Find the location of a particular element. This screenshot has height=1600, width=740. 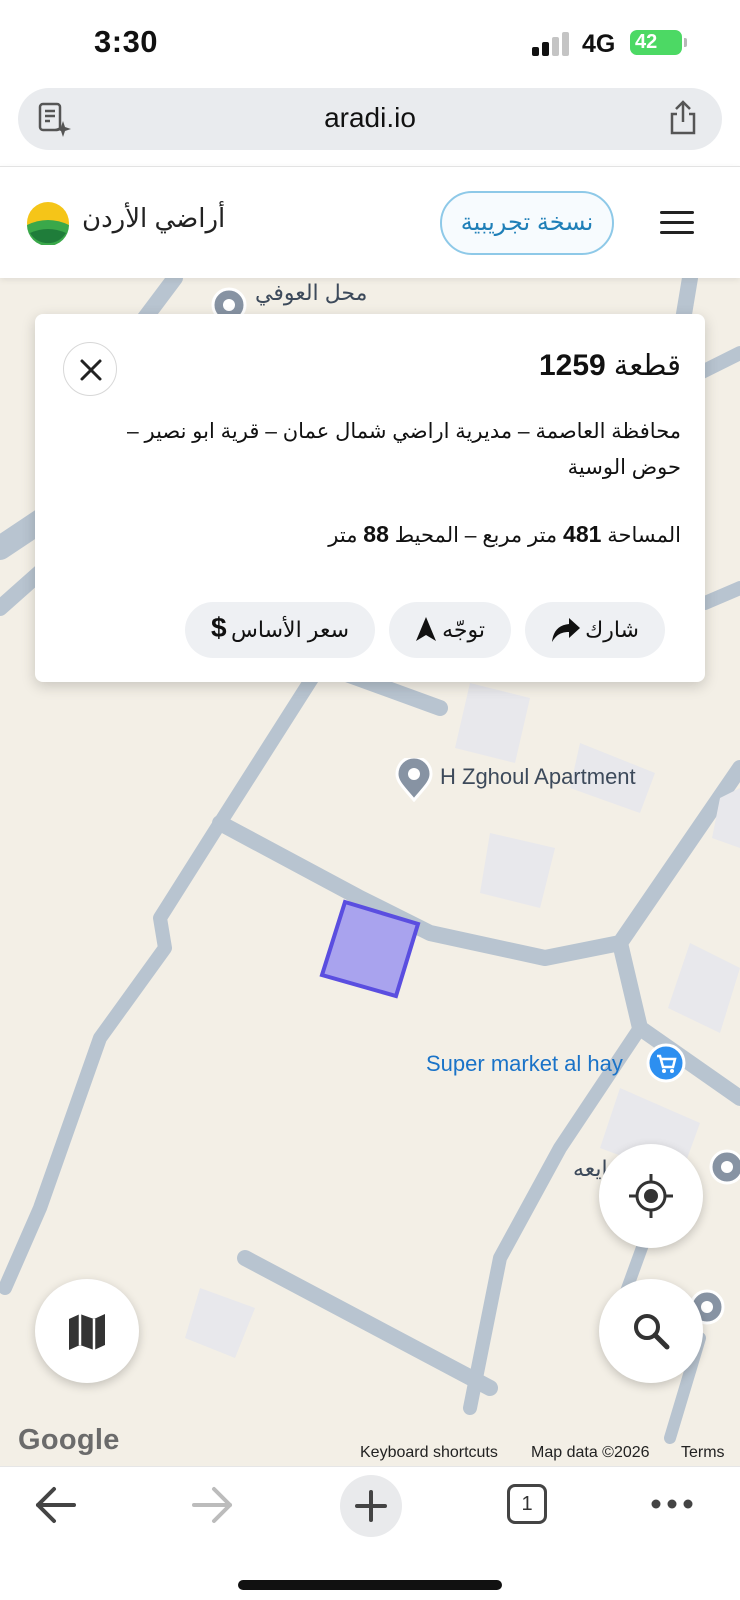

url-text: aradi.io is located at coordinates (370, 118).